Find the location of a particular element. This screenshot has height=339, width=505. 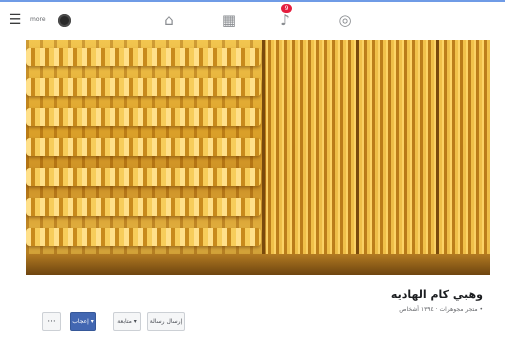

cover-floor is located at coordinates (258, 264).